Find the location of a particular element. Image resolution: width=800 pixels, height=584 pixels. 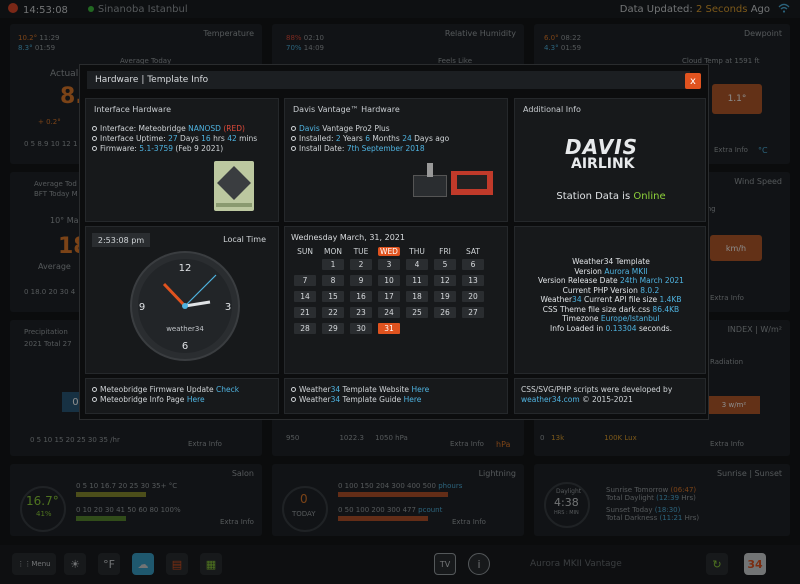

weekday-header: SAT is located at coordinates (473, 251).